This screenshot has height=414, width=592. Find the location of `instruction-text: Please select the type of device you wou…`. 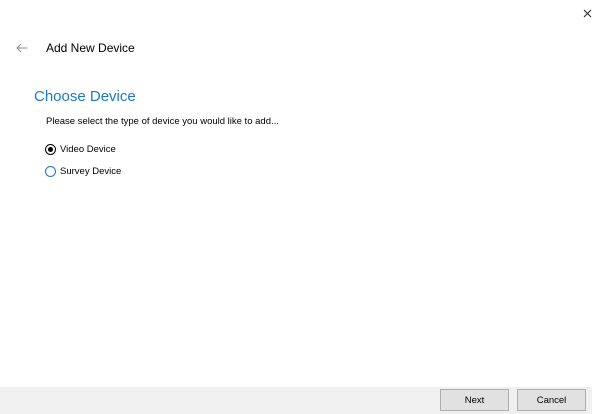

instruction-text: Please select the type of device you wou… is located at coordinates (162, 121).